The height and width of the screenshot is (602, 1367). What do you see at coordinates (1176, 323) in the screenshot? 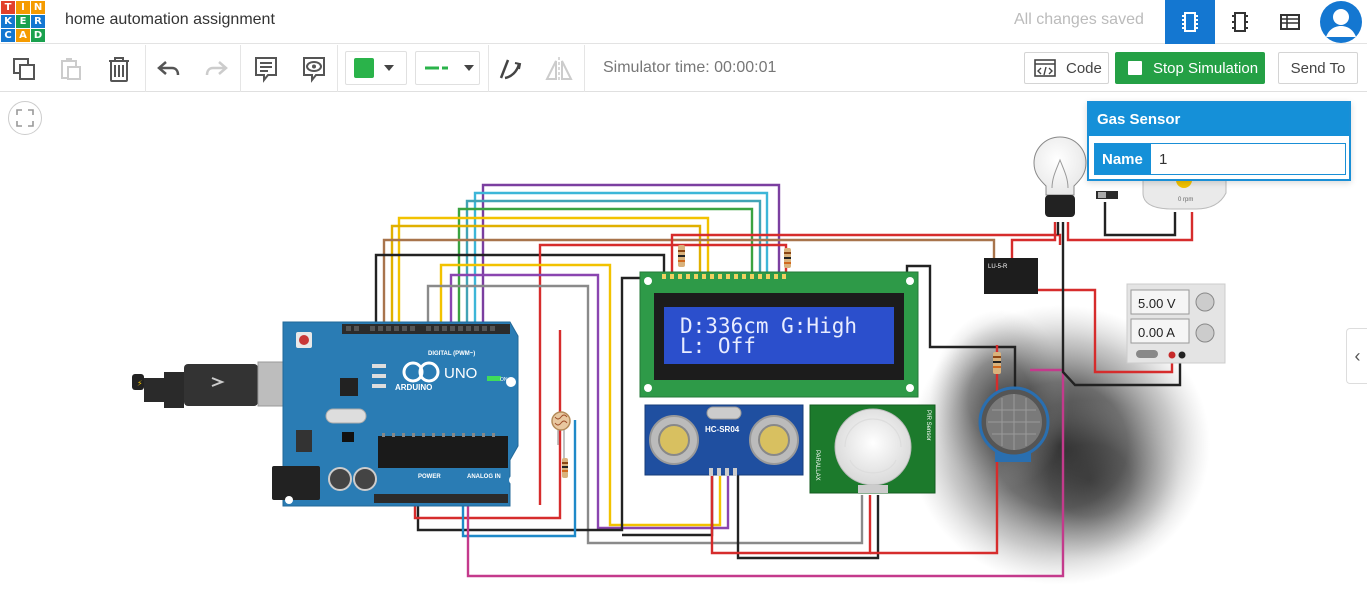
I see `power-supply: 5.00 V 0.00 A` at bounding box center [1176, 323].